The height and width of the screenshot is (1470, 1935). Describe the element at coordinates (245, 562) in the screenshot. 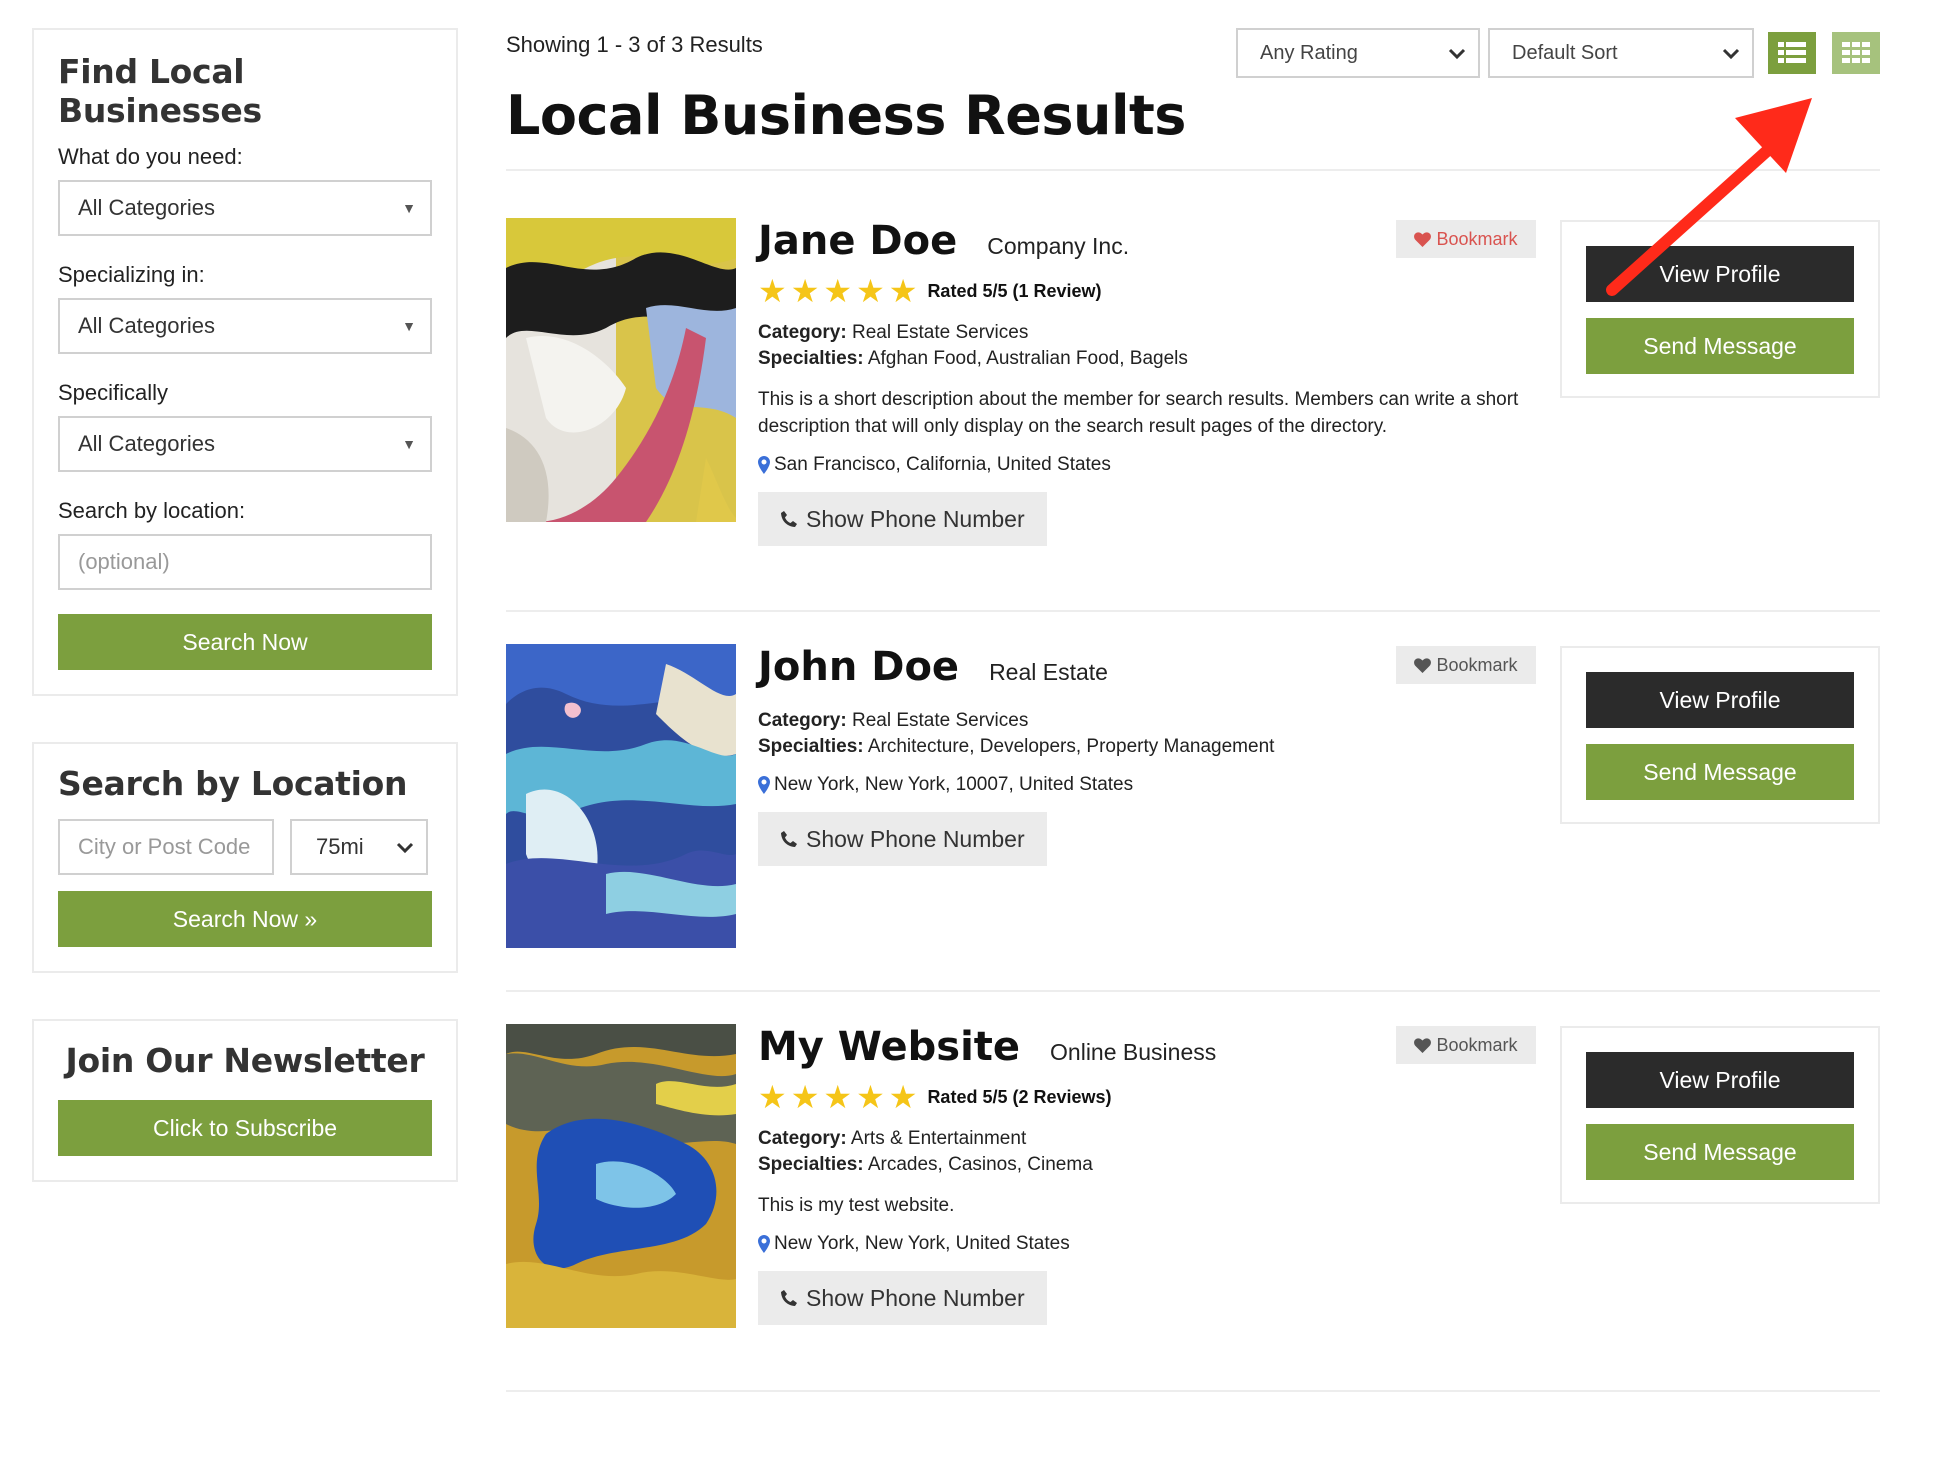

I see `location-input: (optional)` at that location.